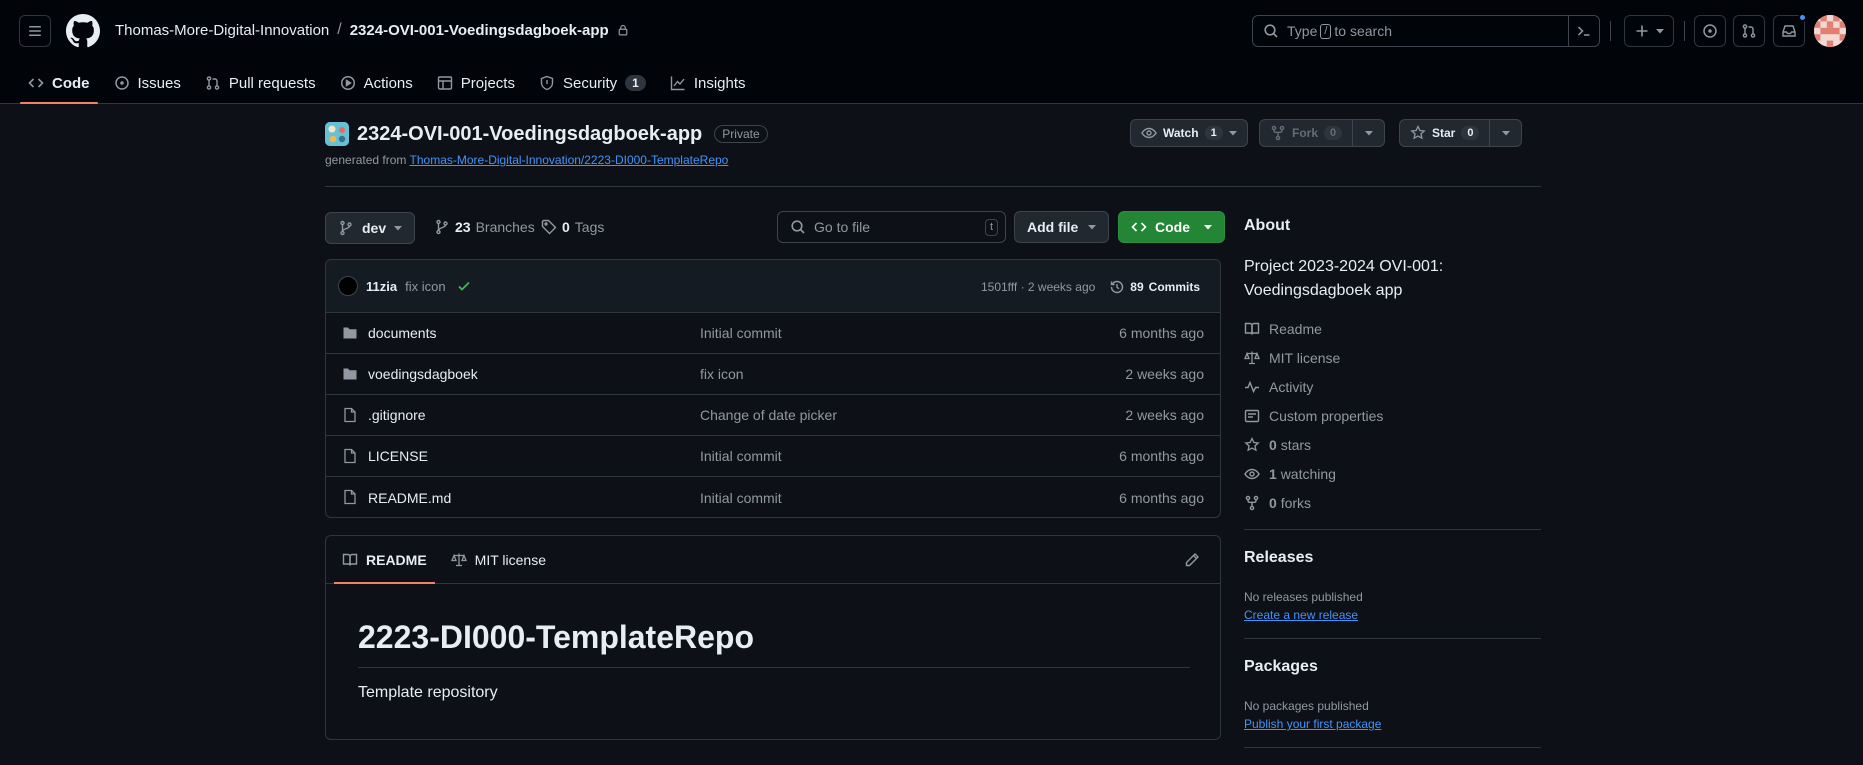  I want to click on branch-selector: dev, so click(370, 228).